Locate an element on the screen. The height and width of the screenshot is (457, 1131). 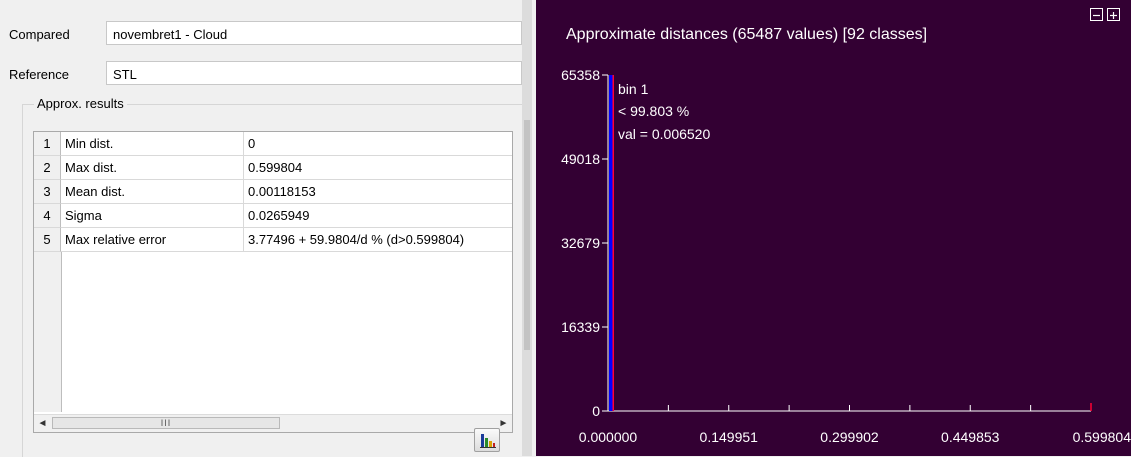
reference-row: Reference STL is located at coordinates (261, 74).